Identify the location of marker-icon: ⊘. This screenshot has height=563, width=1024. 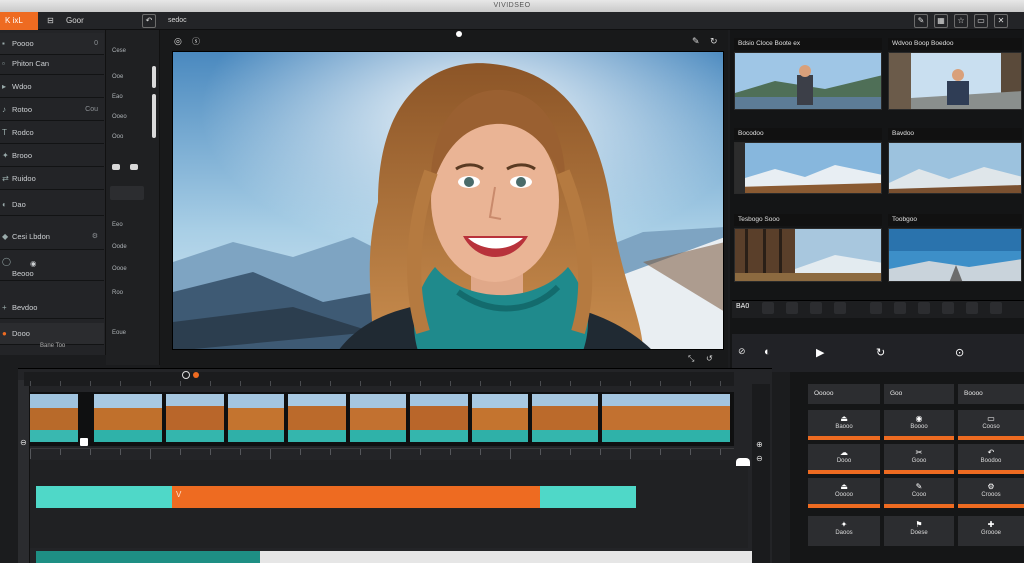
(742, 351).